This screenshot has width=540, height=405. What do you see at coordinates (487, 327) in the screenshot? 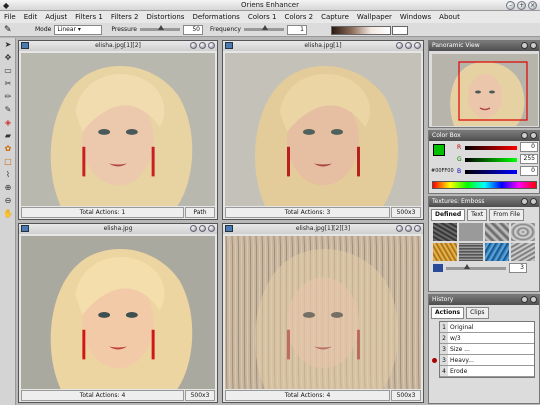
I see `history-item: 1 Original` at bounding box center [487, 327].